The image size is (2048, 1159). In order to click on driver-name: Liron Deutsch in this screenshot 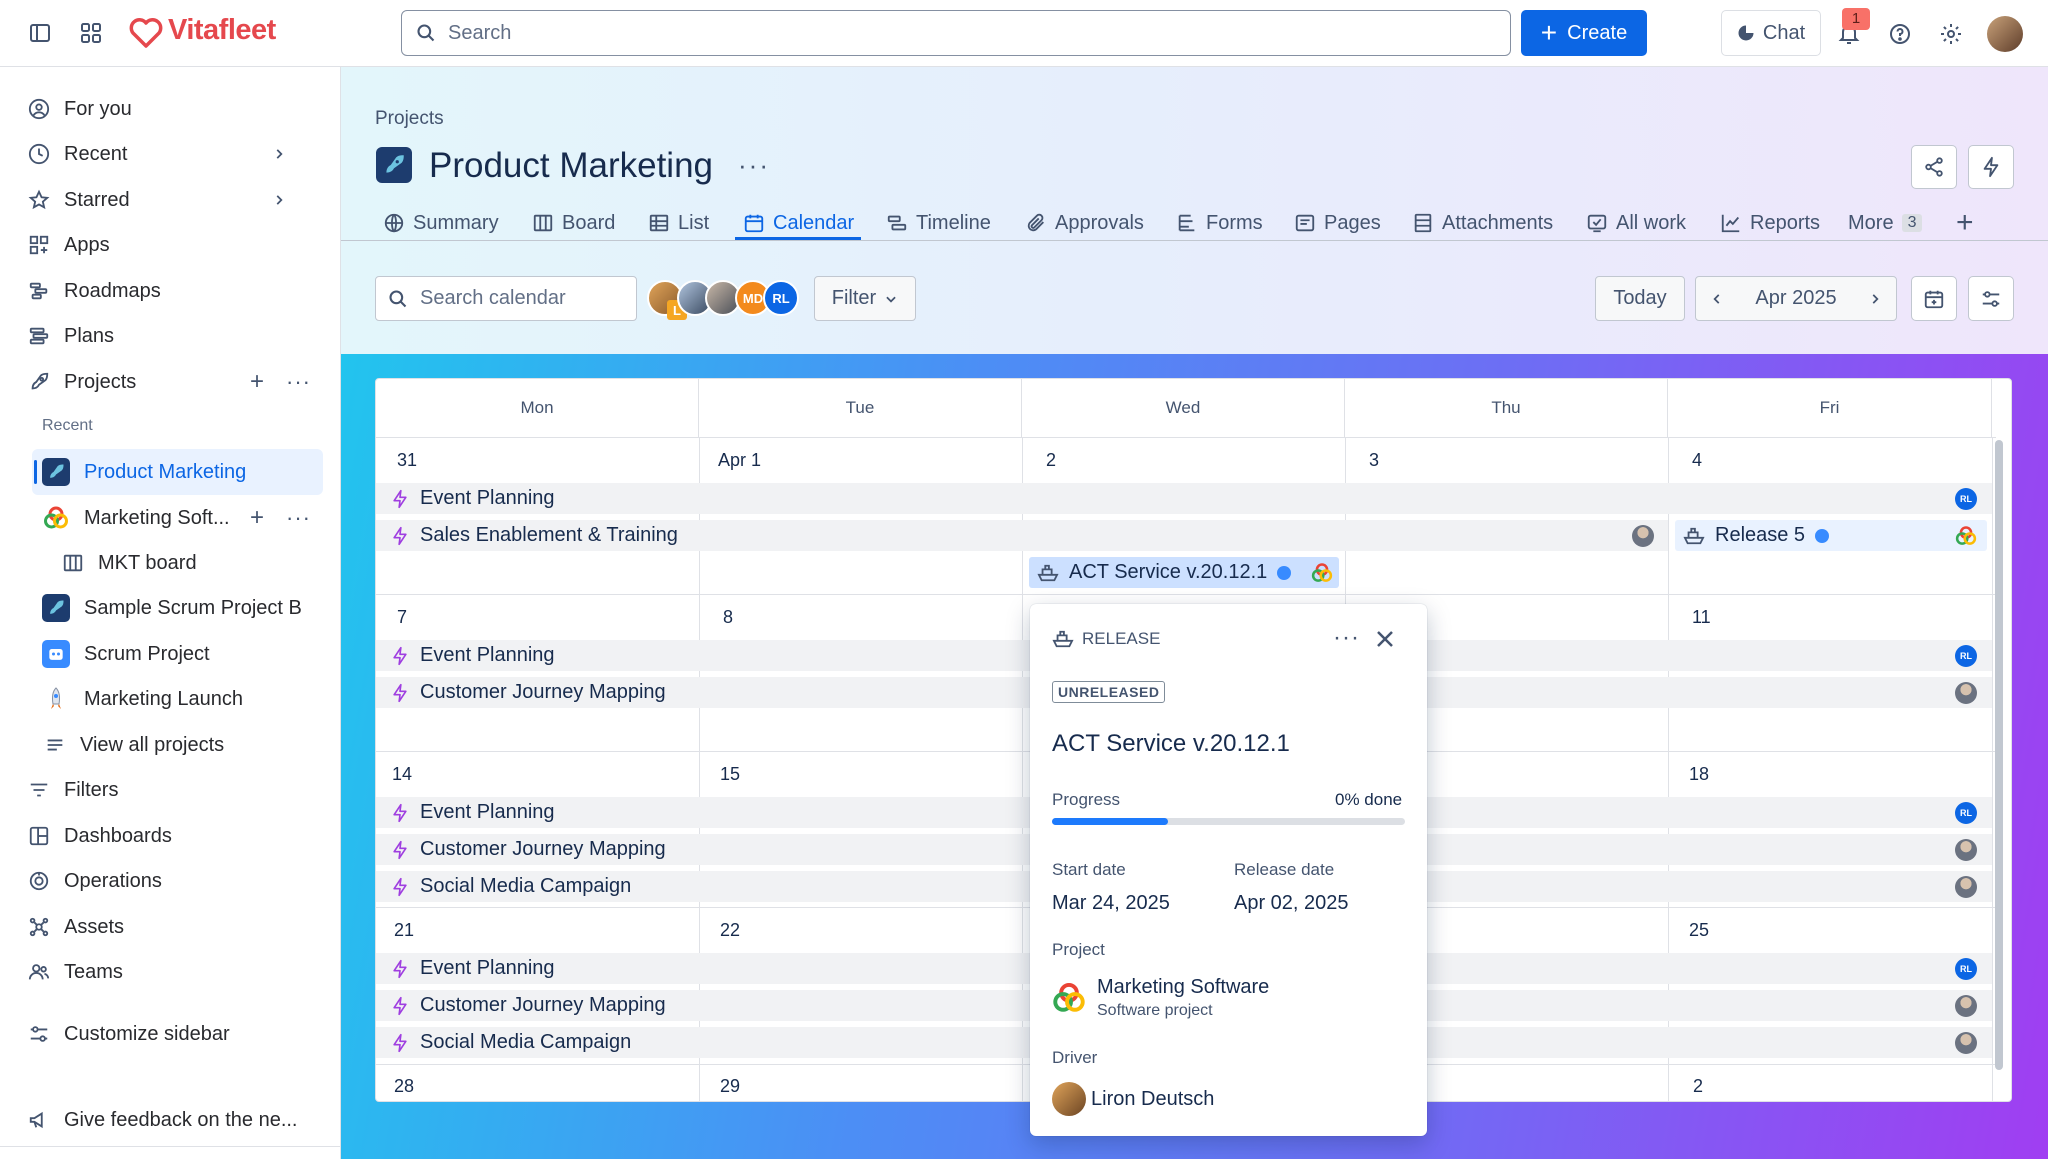, I will do `click(1152, 1099)`.